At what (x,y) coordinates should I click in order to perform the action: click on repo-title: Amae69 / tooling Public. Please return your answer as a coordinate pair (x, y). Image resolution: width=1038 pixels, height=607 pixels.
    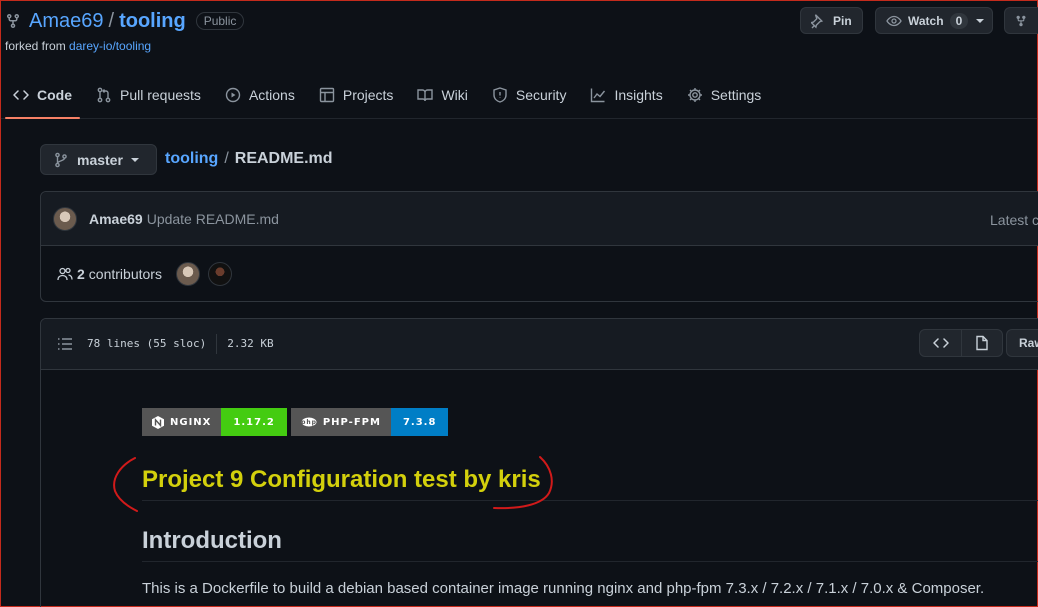
    Looking at the image, I should click on (125, 21).